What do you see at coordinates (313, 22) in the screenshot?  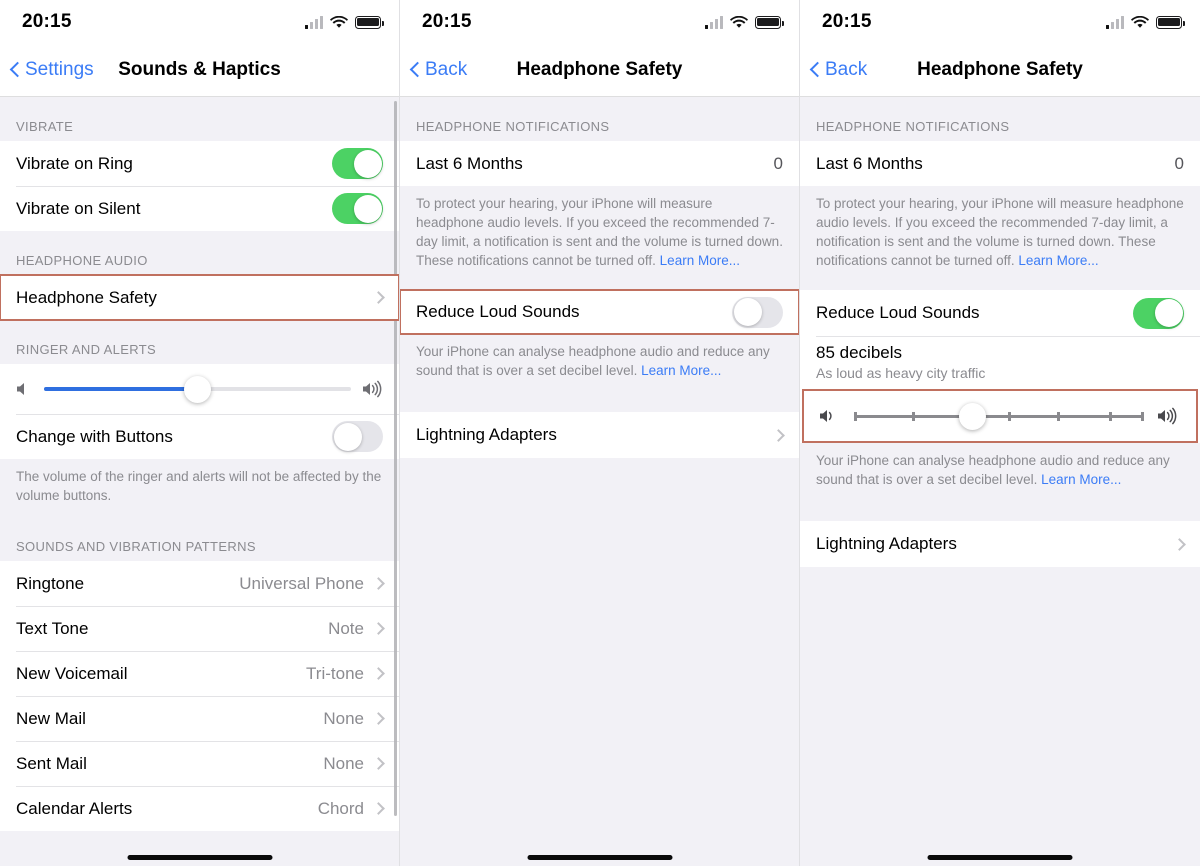 I see `cellular-signal-icon` at bounding box center [313, 22].